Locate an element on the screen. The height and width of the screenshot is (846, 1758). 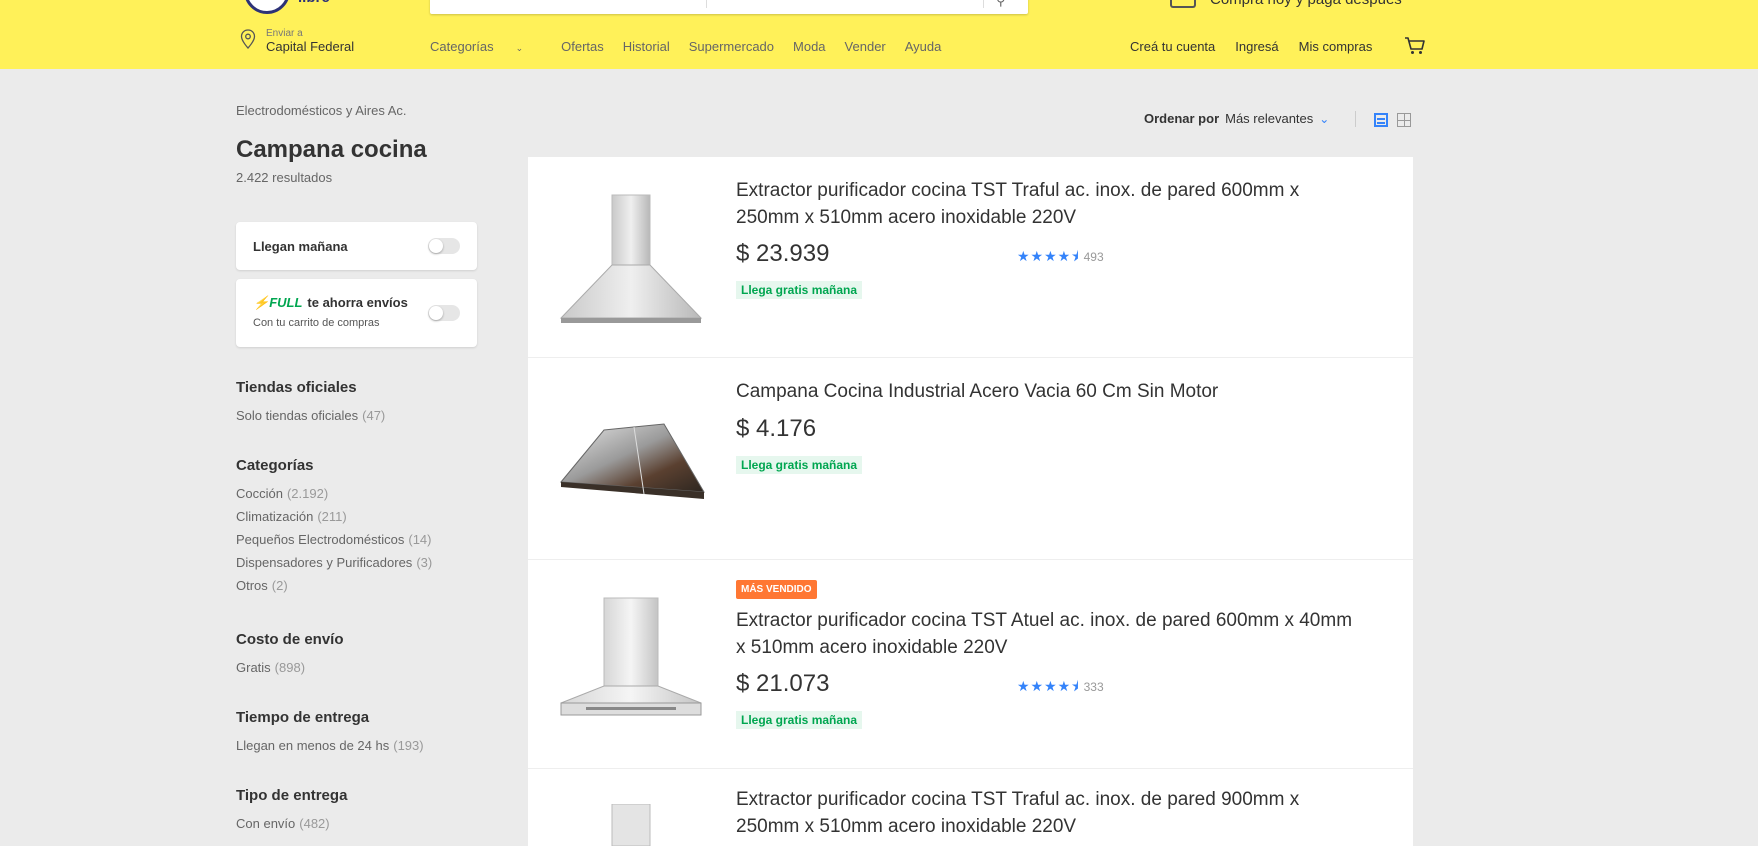
nav-moda: Moda is located at coordinates (809, 46).